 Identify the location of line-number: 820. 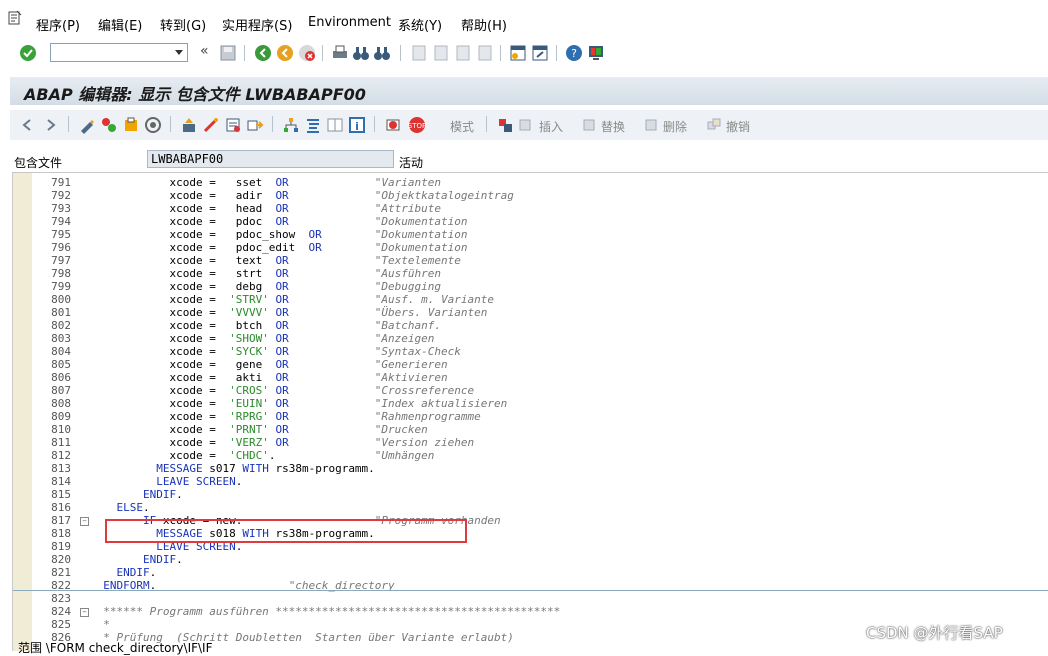
(61, 559).